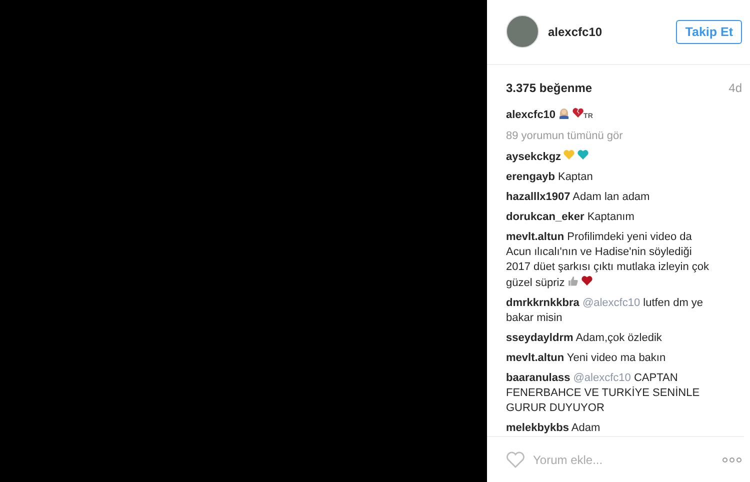 This screenshot has width=750, height=482. What do you see at coordinates (732, 459) in the screenshot?
I see `more-options-icon` at bounding box center [732, 459].